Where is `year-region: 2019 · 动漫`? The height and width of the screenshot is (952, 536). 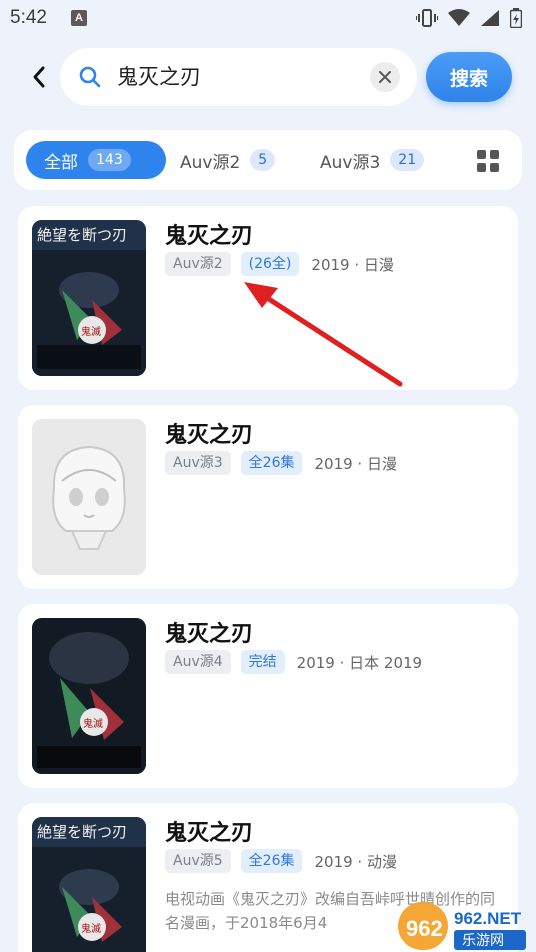 year-region: 2019 · 动漫 is located at coordinates (355, 861).